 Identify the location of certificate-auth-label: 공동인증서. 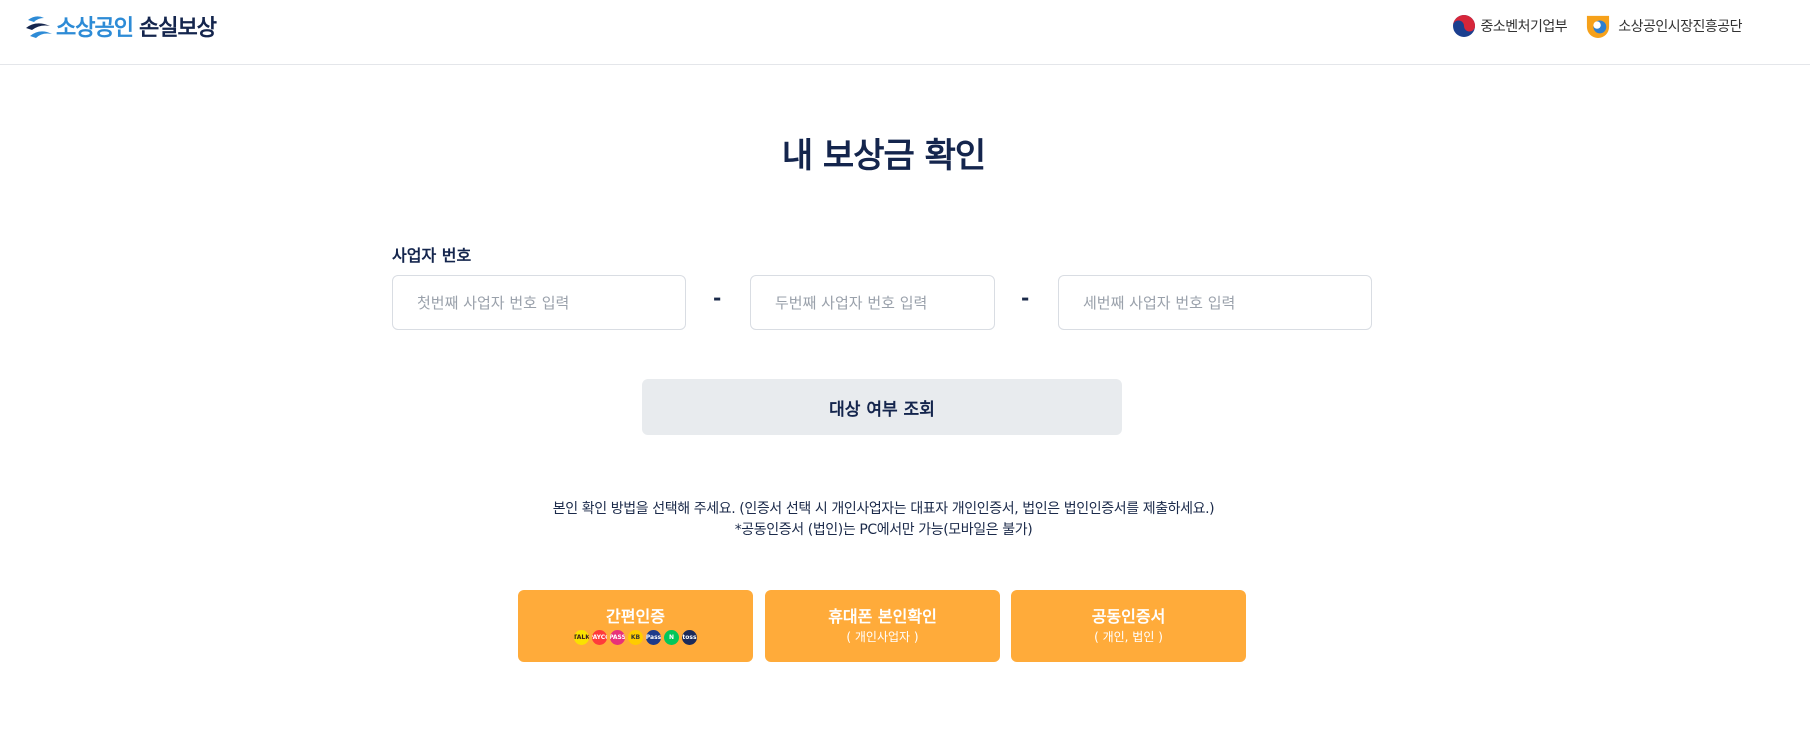
(1128, 616).